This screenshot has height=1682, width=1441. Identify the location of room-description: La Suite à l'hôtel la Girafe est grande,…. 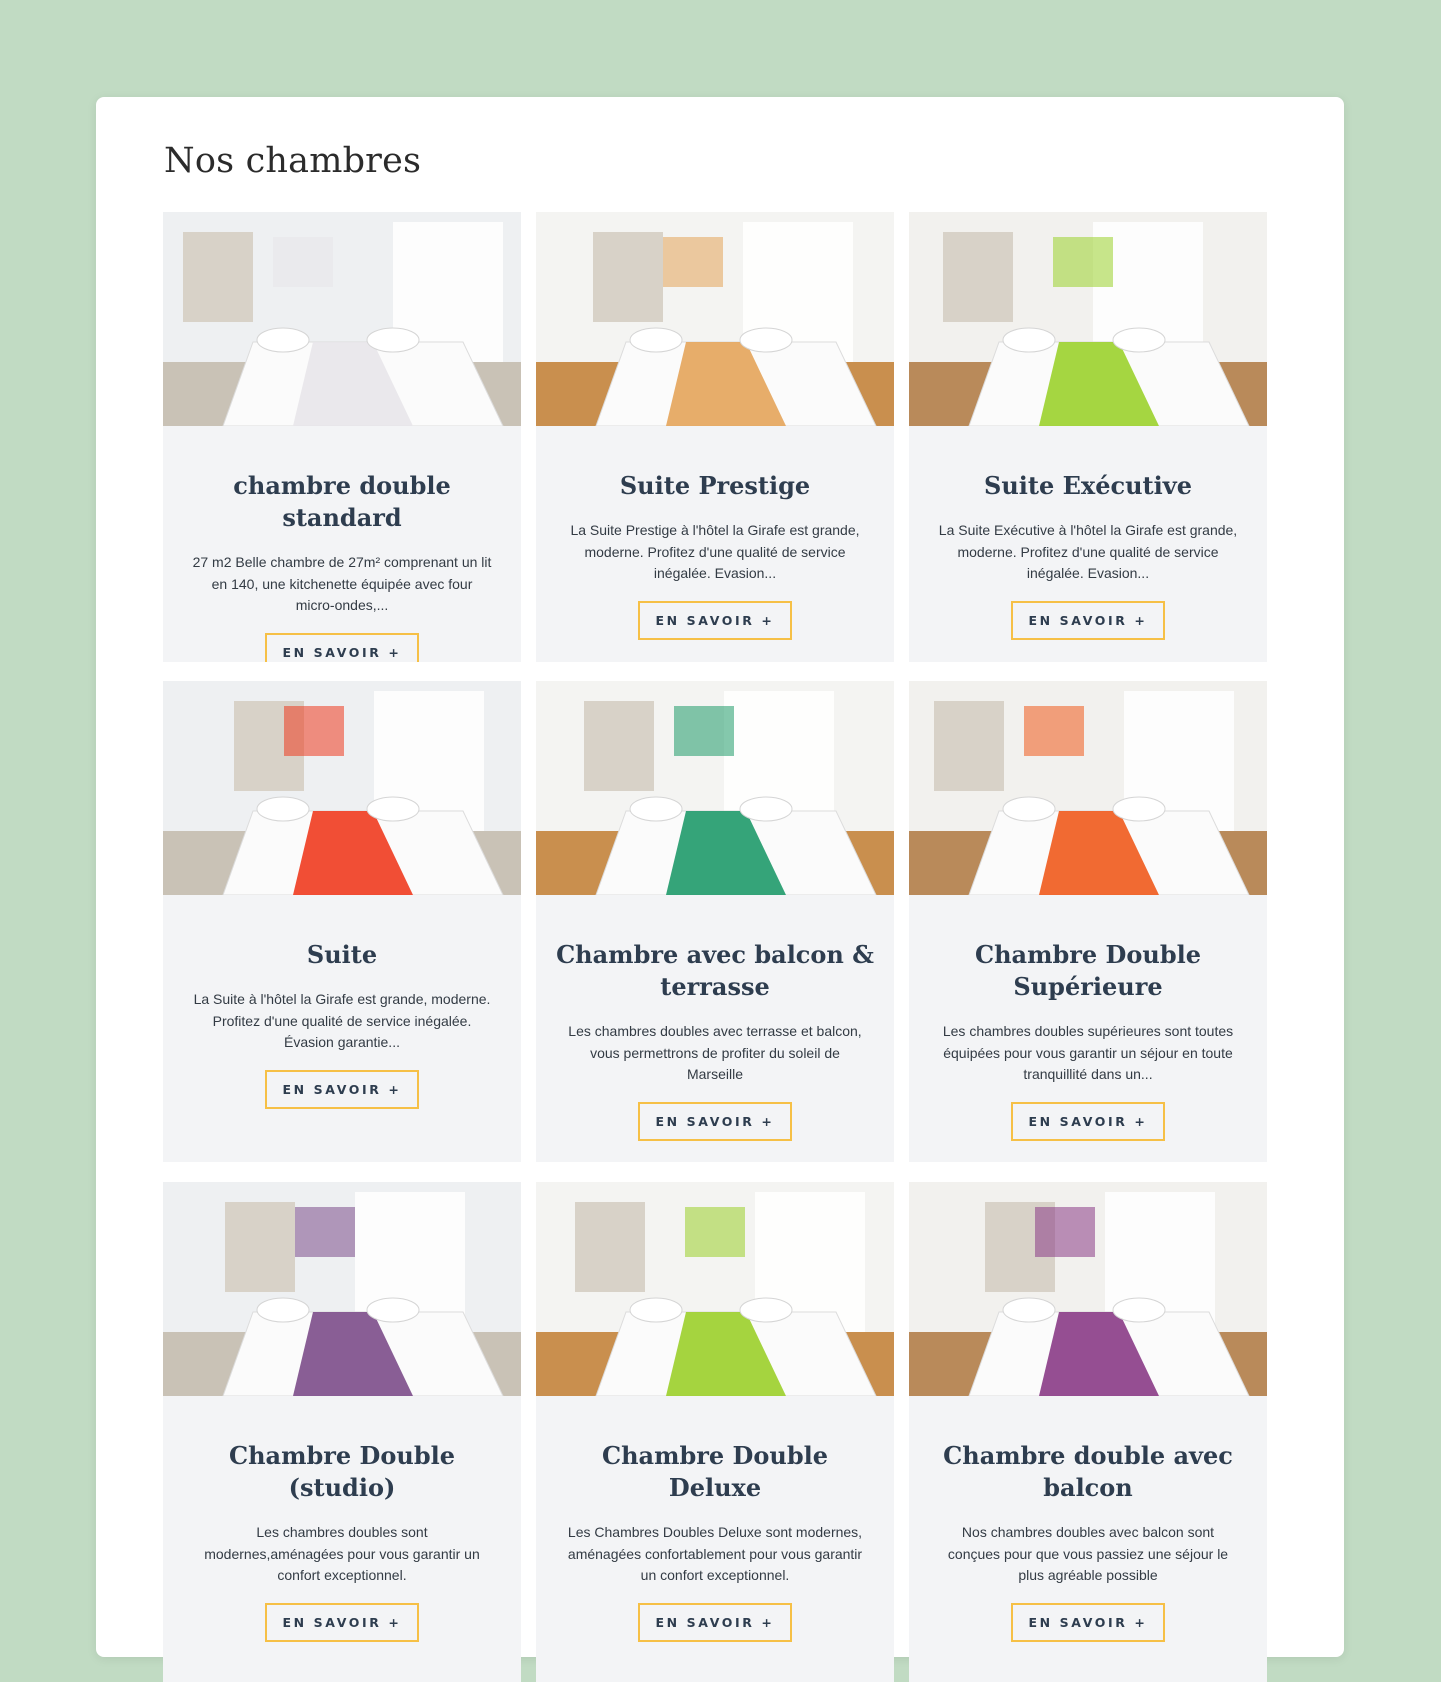
(342, 1020).